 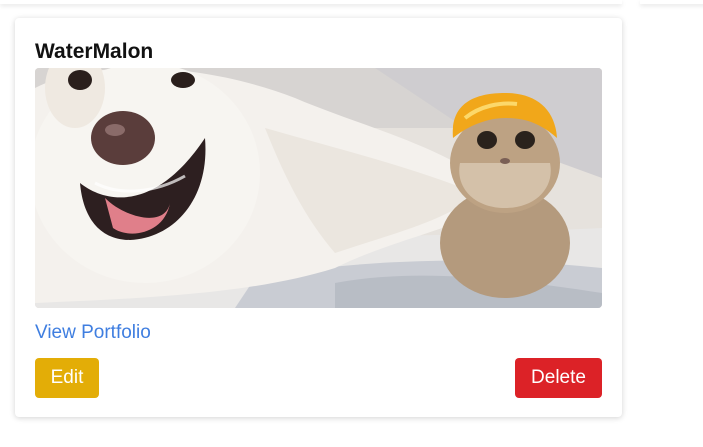 What do you see at coordinates (558, 378) in the screenshot?
I see `delete-button: Delete` at bounding box center [558, 378].